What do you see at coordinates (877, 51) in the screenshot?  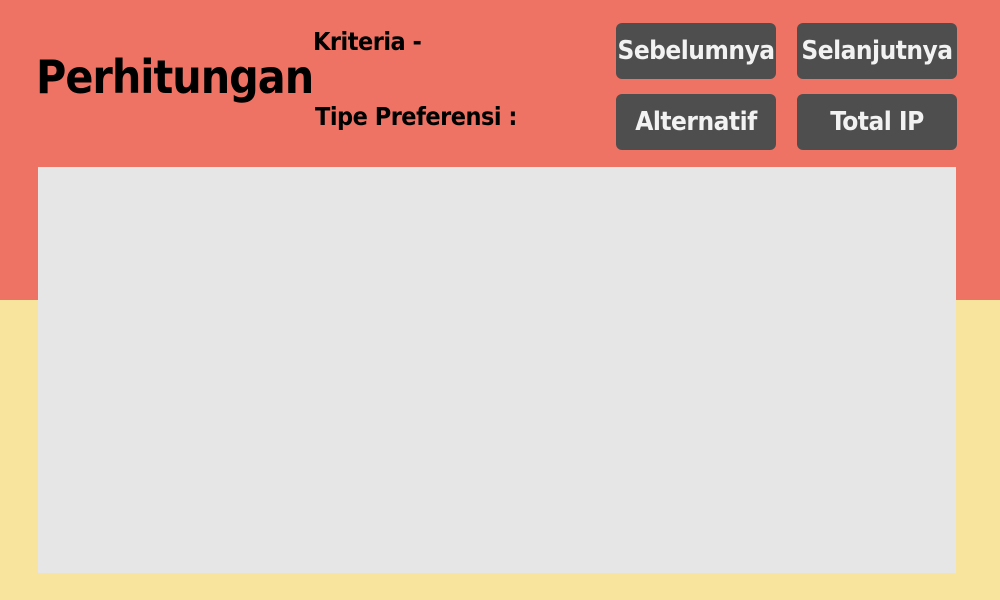 I see `next-button: Selanjutnya` at bounding box center [877, 51].